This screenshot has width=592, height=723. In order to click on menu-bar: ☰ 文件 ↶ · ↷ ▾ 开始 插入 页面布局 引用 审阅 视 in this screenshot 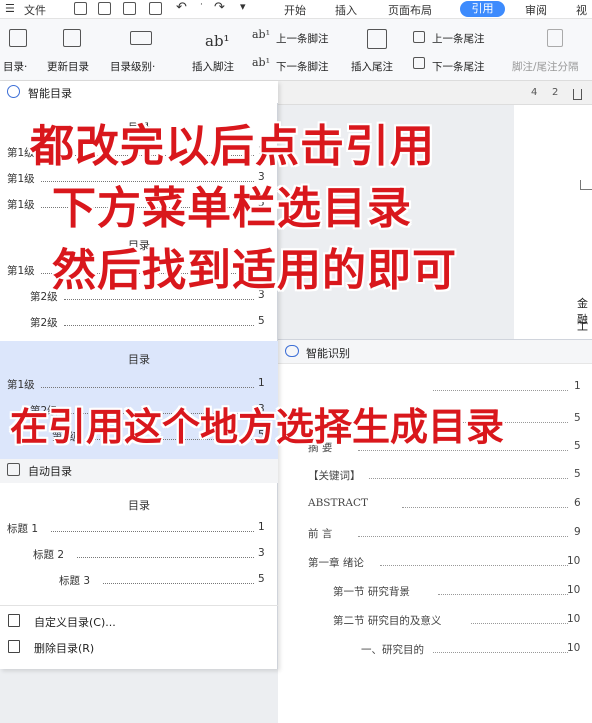, I will do `click(296, 9)`.